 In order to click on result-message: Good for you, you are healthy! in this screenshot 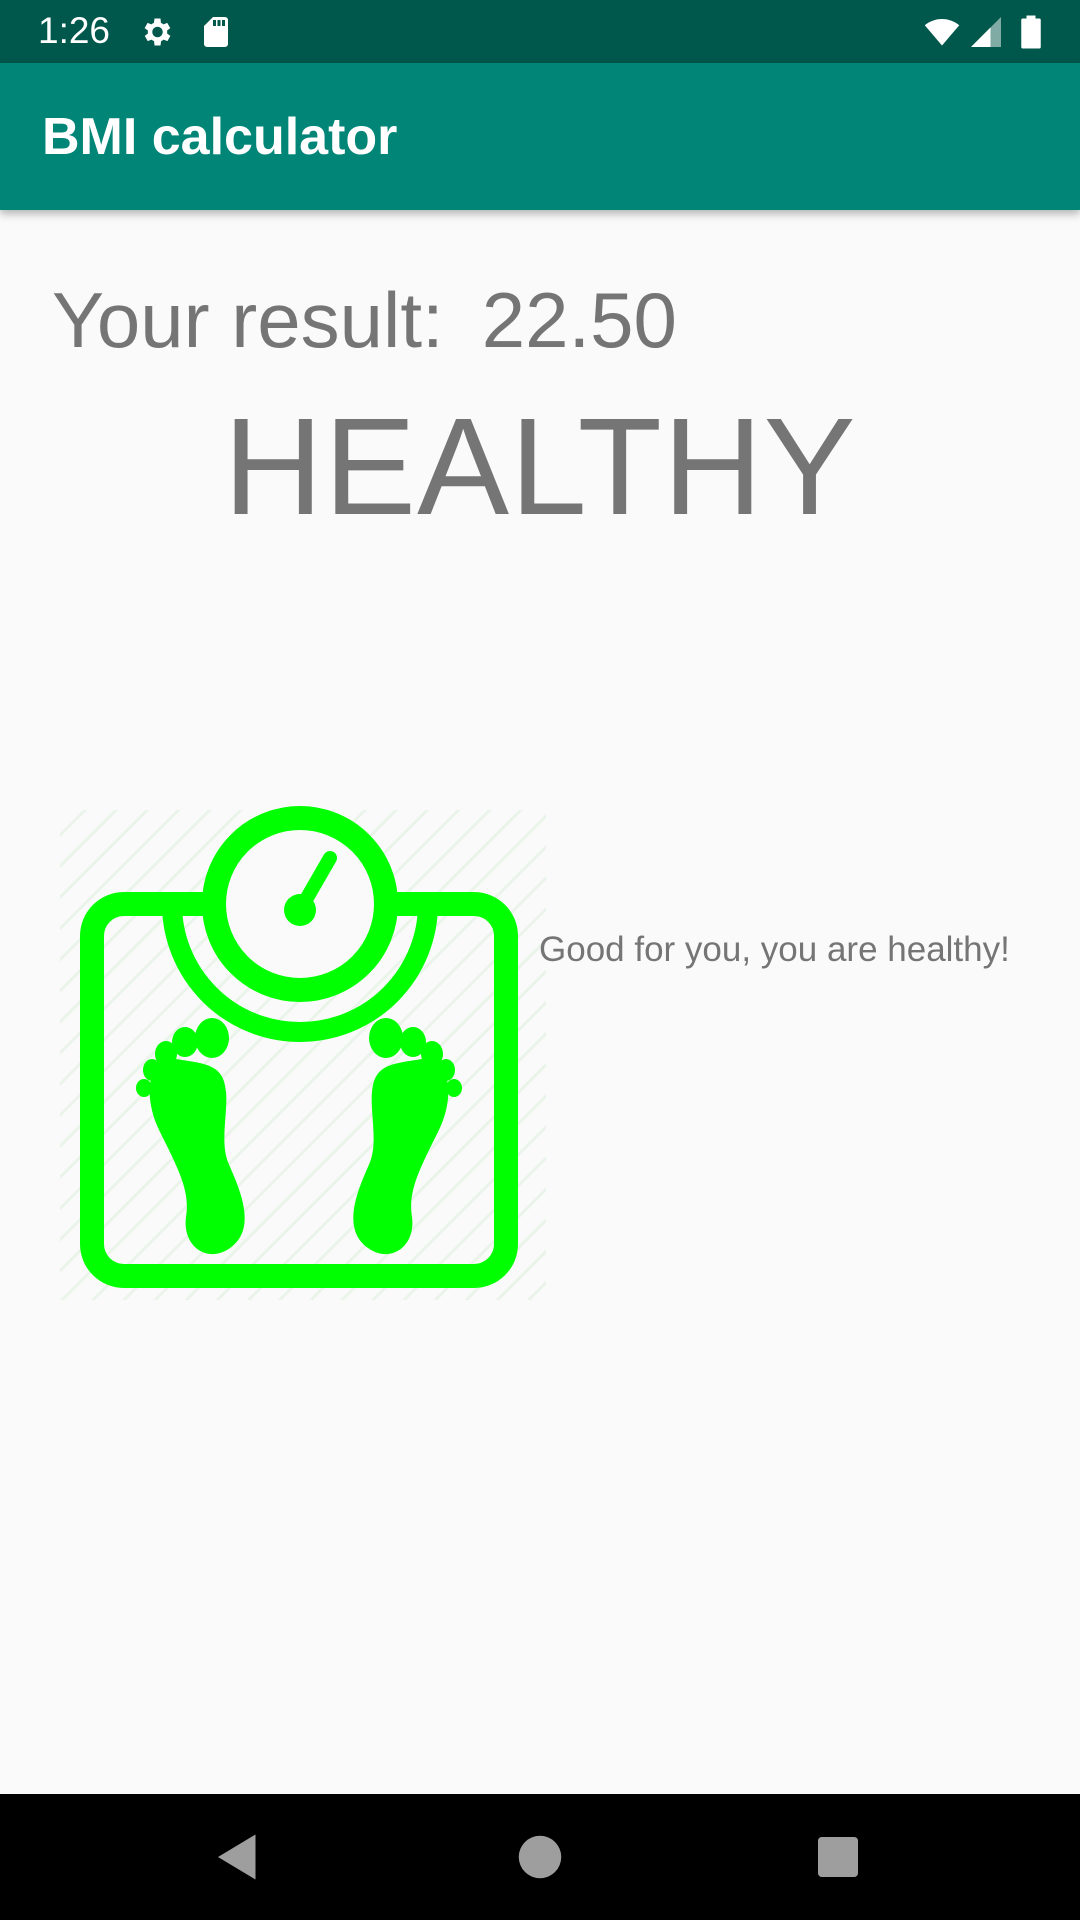, I will do `click(774, 949)`.